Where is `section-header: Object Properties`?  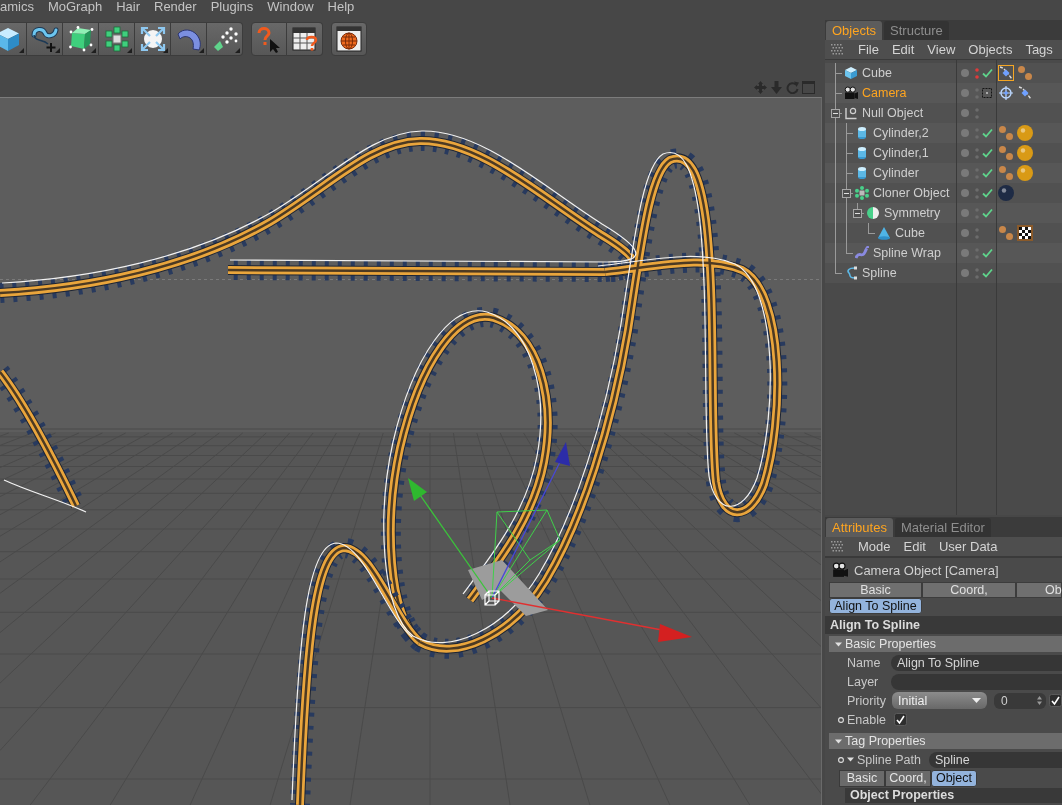 section-header: Object Properties is located at coordinates (953, 795).